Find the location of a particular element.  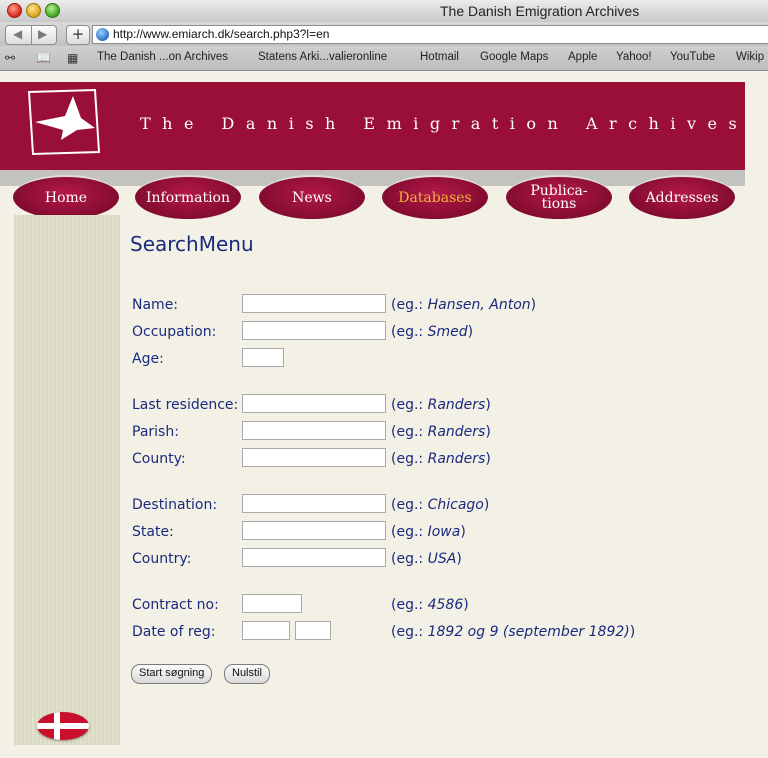

nav-news: News is located at coordinates (312, 197).